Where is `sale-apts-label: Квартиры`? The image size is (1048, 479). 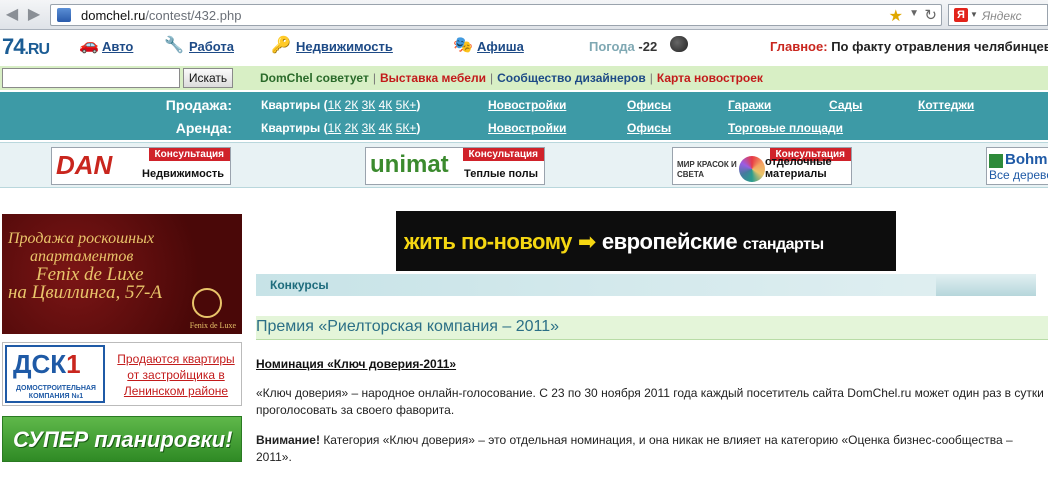
sale-apts-label: Квартиры is located at coordinates (290, 105).